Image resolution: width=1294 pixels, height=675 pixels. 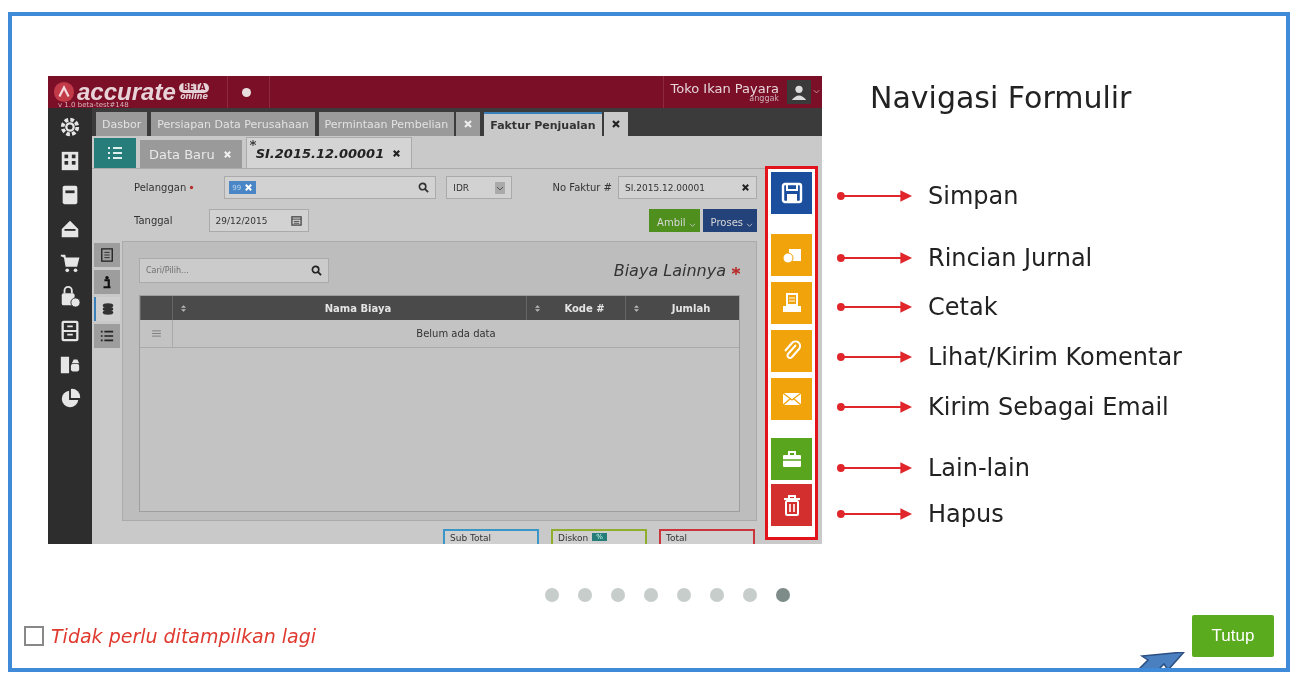 What do you see at coordinates (674, 220) in the screenshot?
I see `action-button: Ambil` at bounding box center [674, 220].